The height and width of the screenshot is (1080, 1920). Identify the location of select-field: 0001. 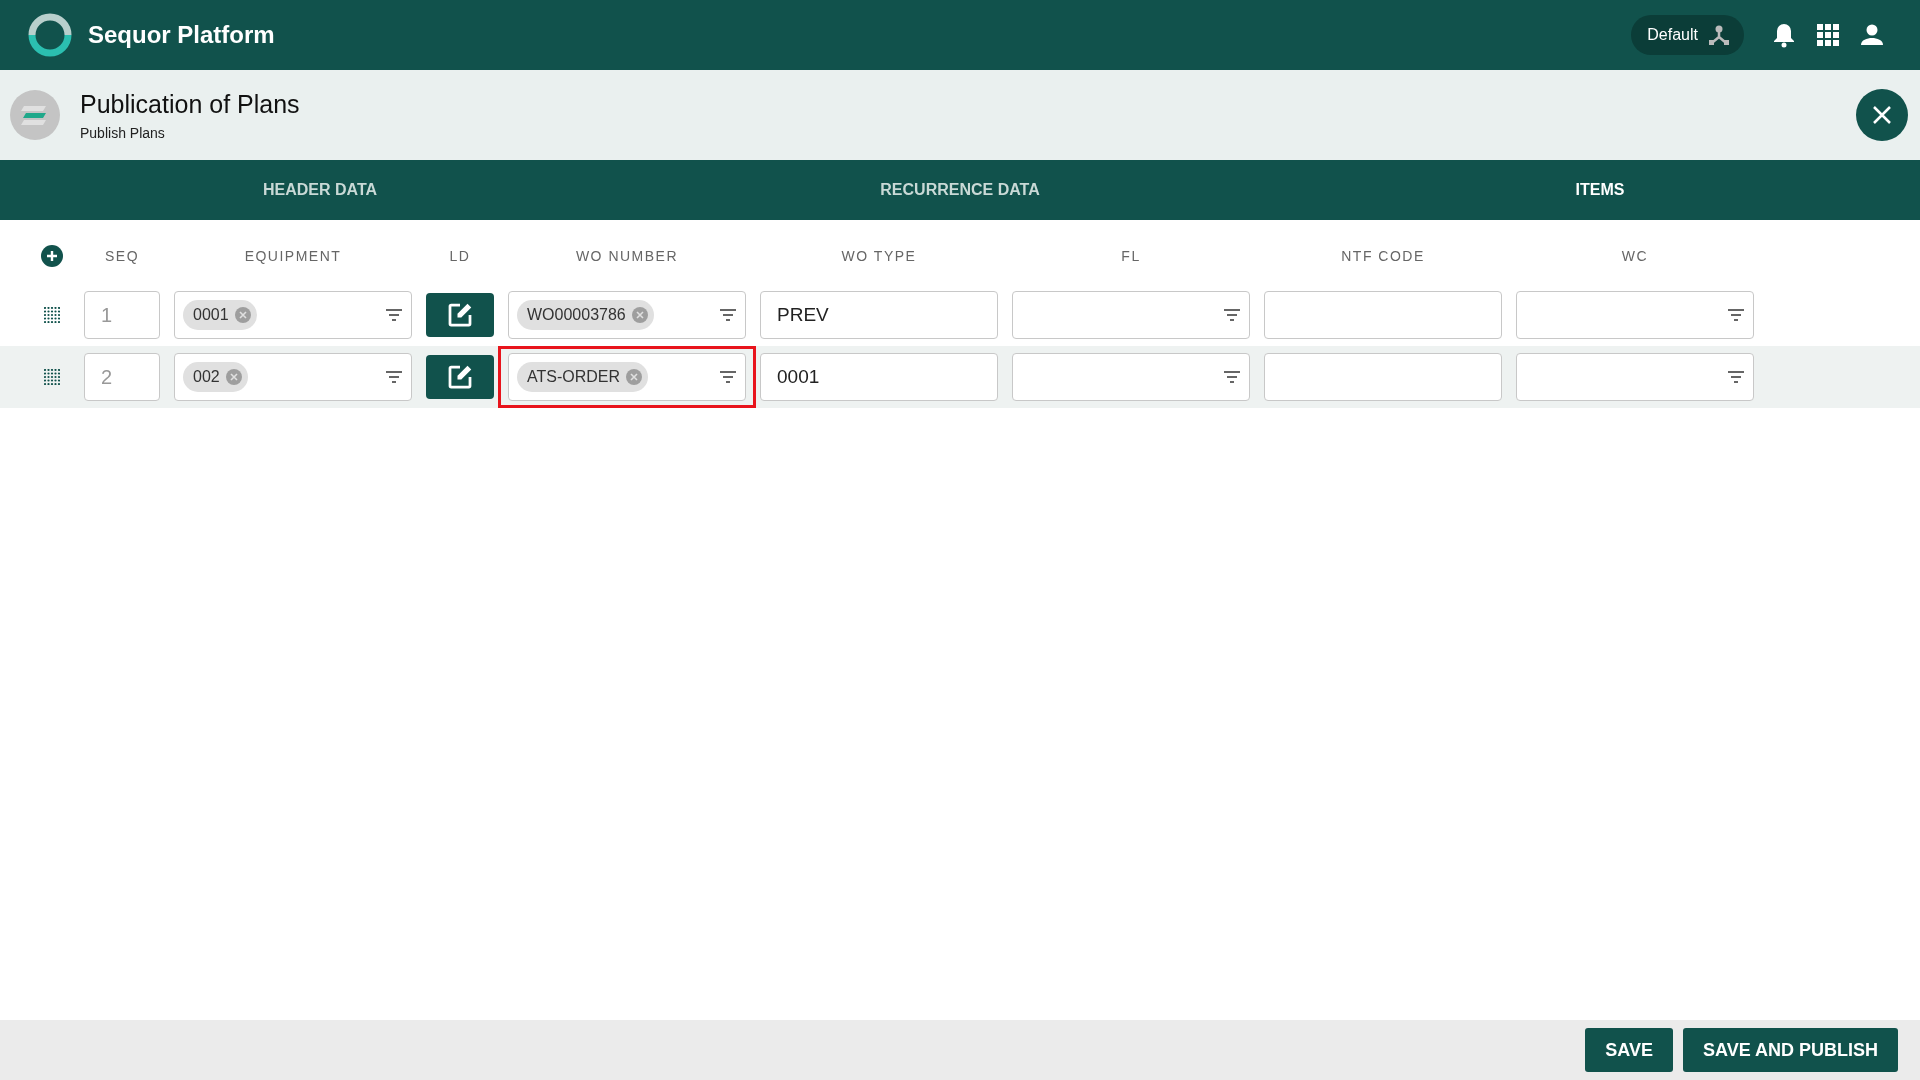
(293, 315).